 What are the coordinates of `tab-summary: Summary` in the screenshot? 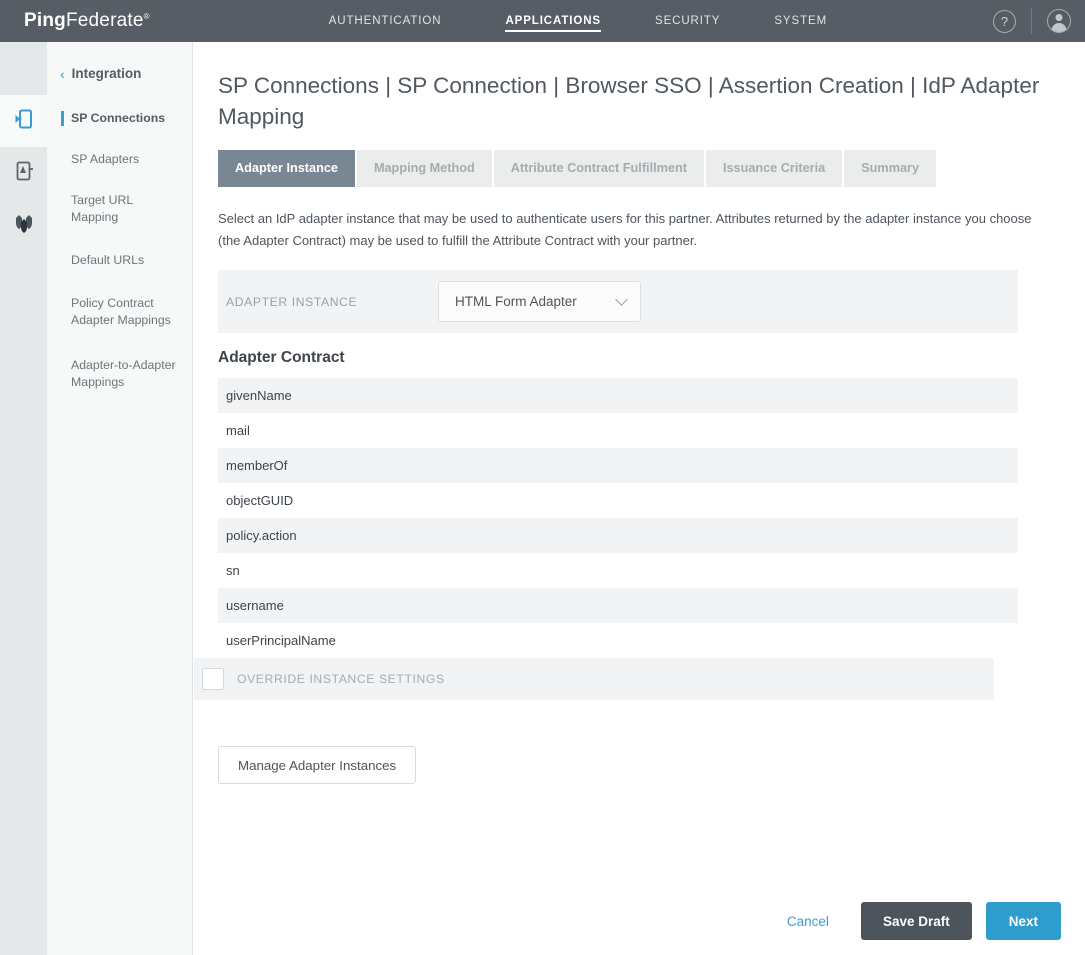 It's located at (890, 168).